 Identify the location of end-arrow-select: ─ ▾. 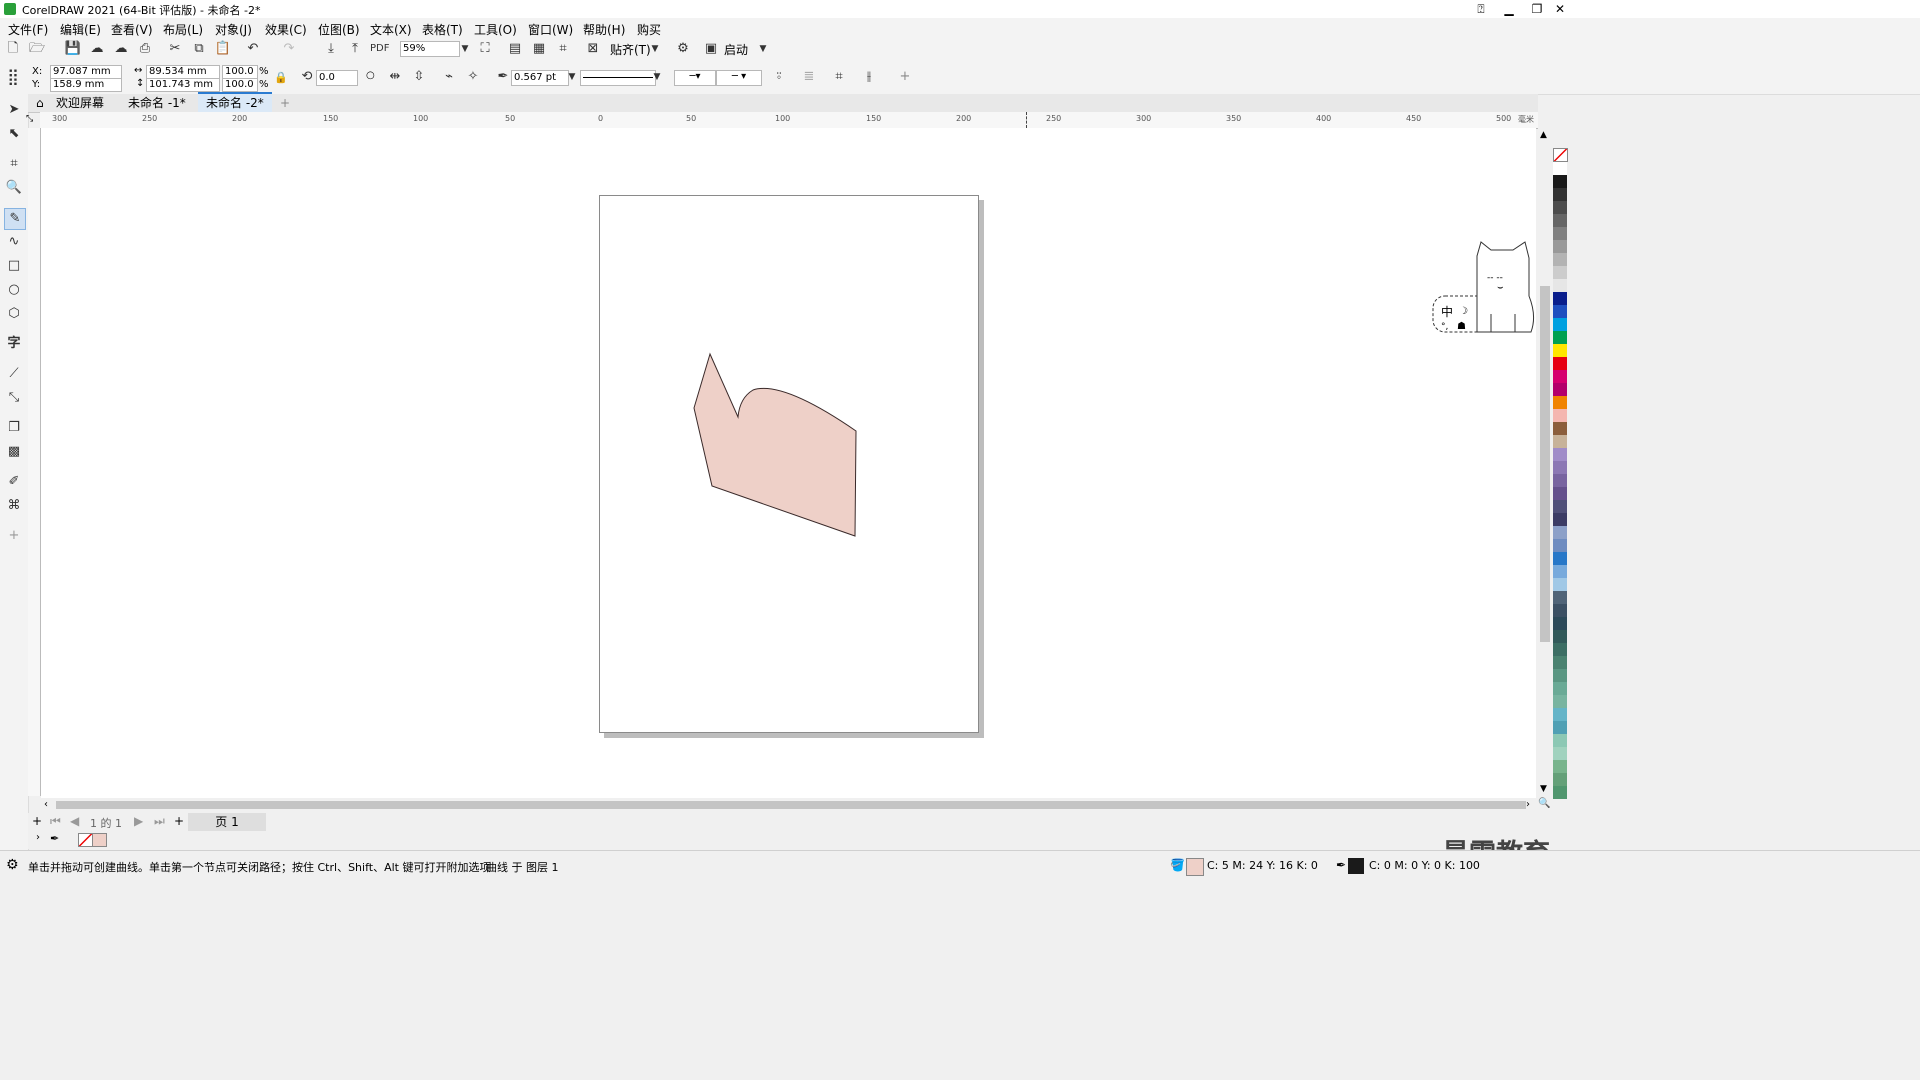
(739, 78).